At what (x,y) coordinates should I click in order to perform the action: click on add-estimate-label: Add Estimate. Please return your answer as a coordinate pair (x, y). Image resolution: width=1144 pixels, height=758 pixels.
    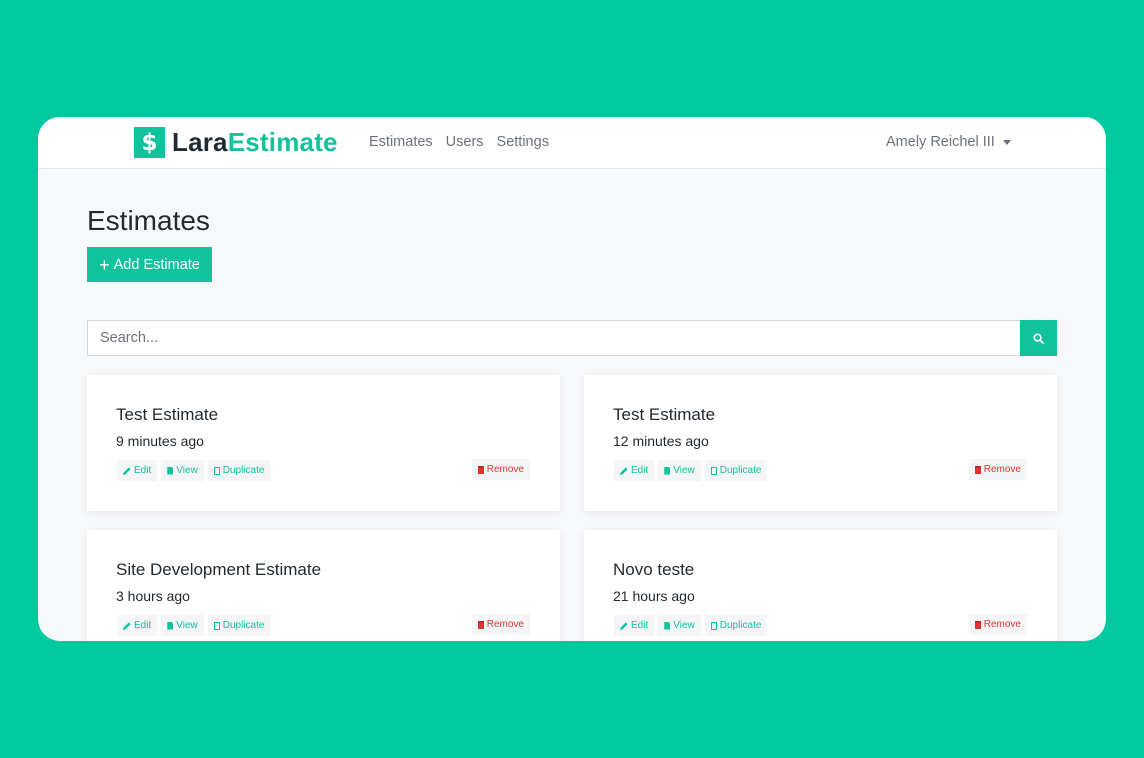
    Looking at the image, I should click on (156, 264).